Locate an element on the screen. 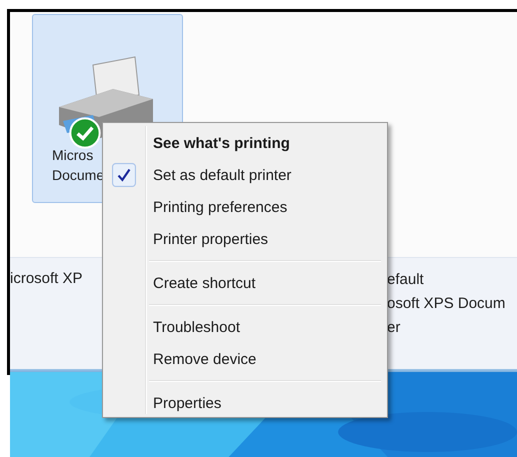 This screenshot has height=457, width=517. detail-value: efault is located at coordinates (406, 280).